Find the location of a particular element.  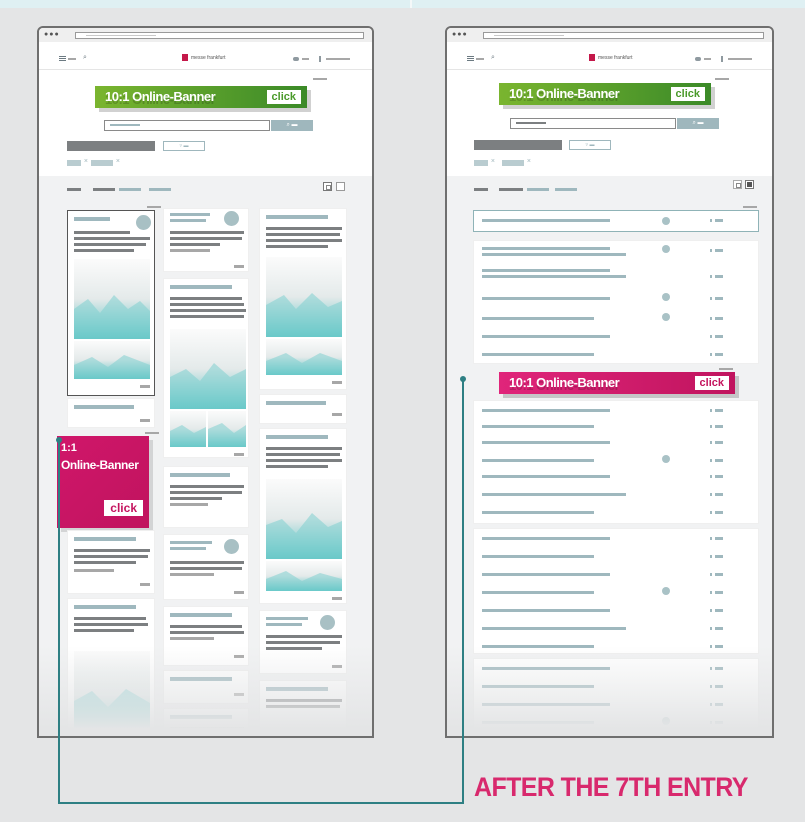

banner-format-label: 1:1 is located at coordinates (69, 448).